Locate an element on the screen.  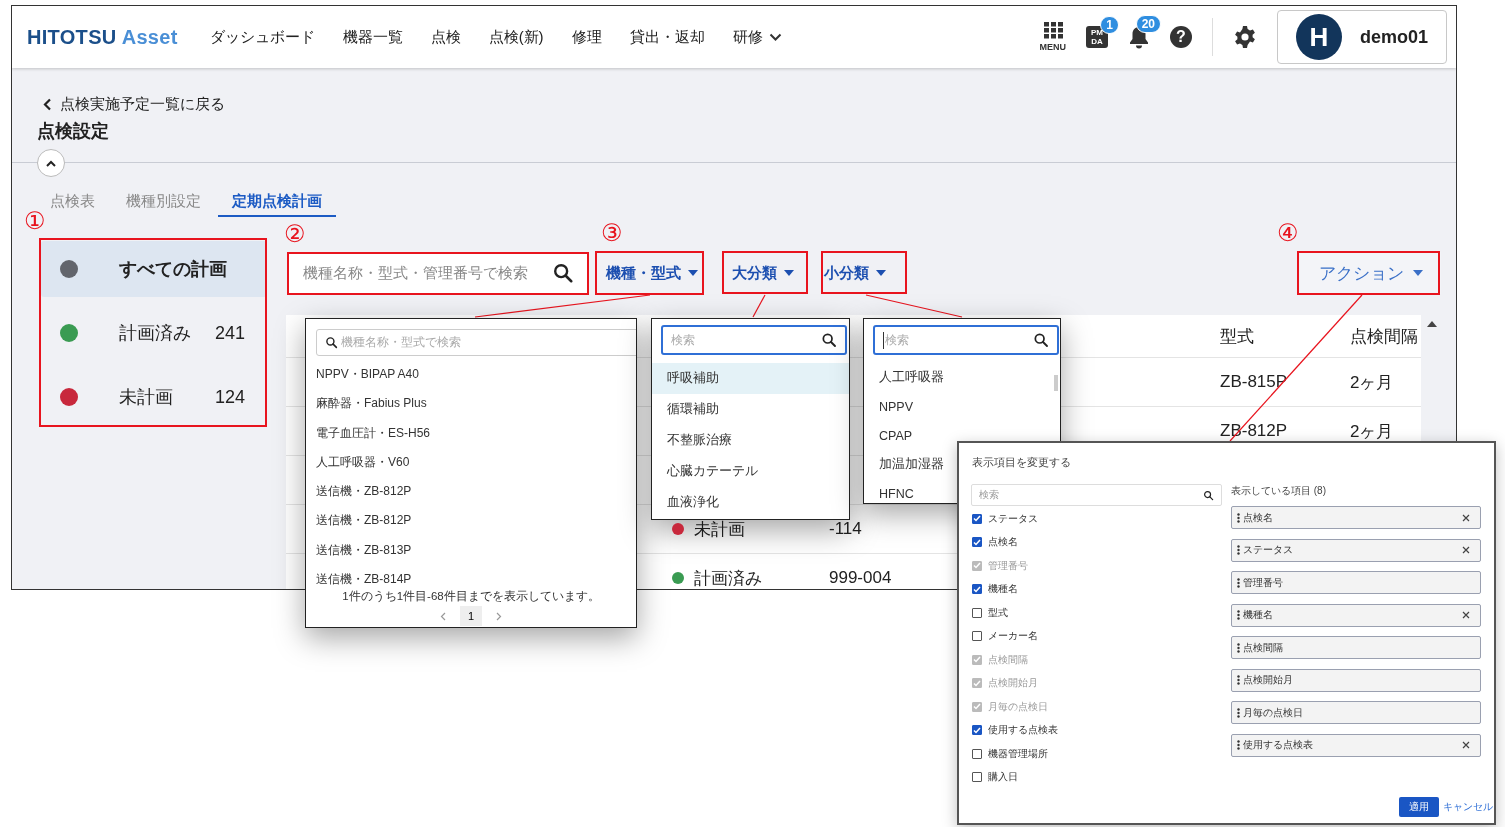
checkbox-label: 点検名 is located at coordinates (1003, 542).